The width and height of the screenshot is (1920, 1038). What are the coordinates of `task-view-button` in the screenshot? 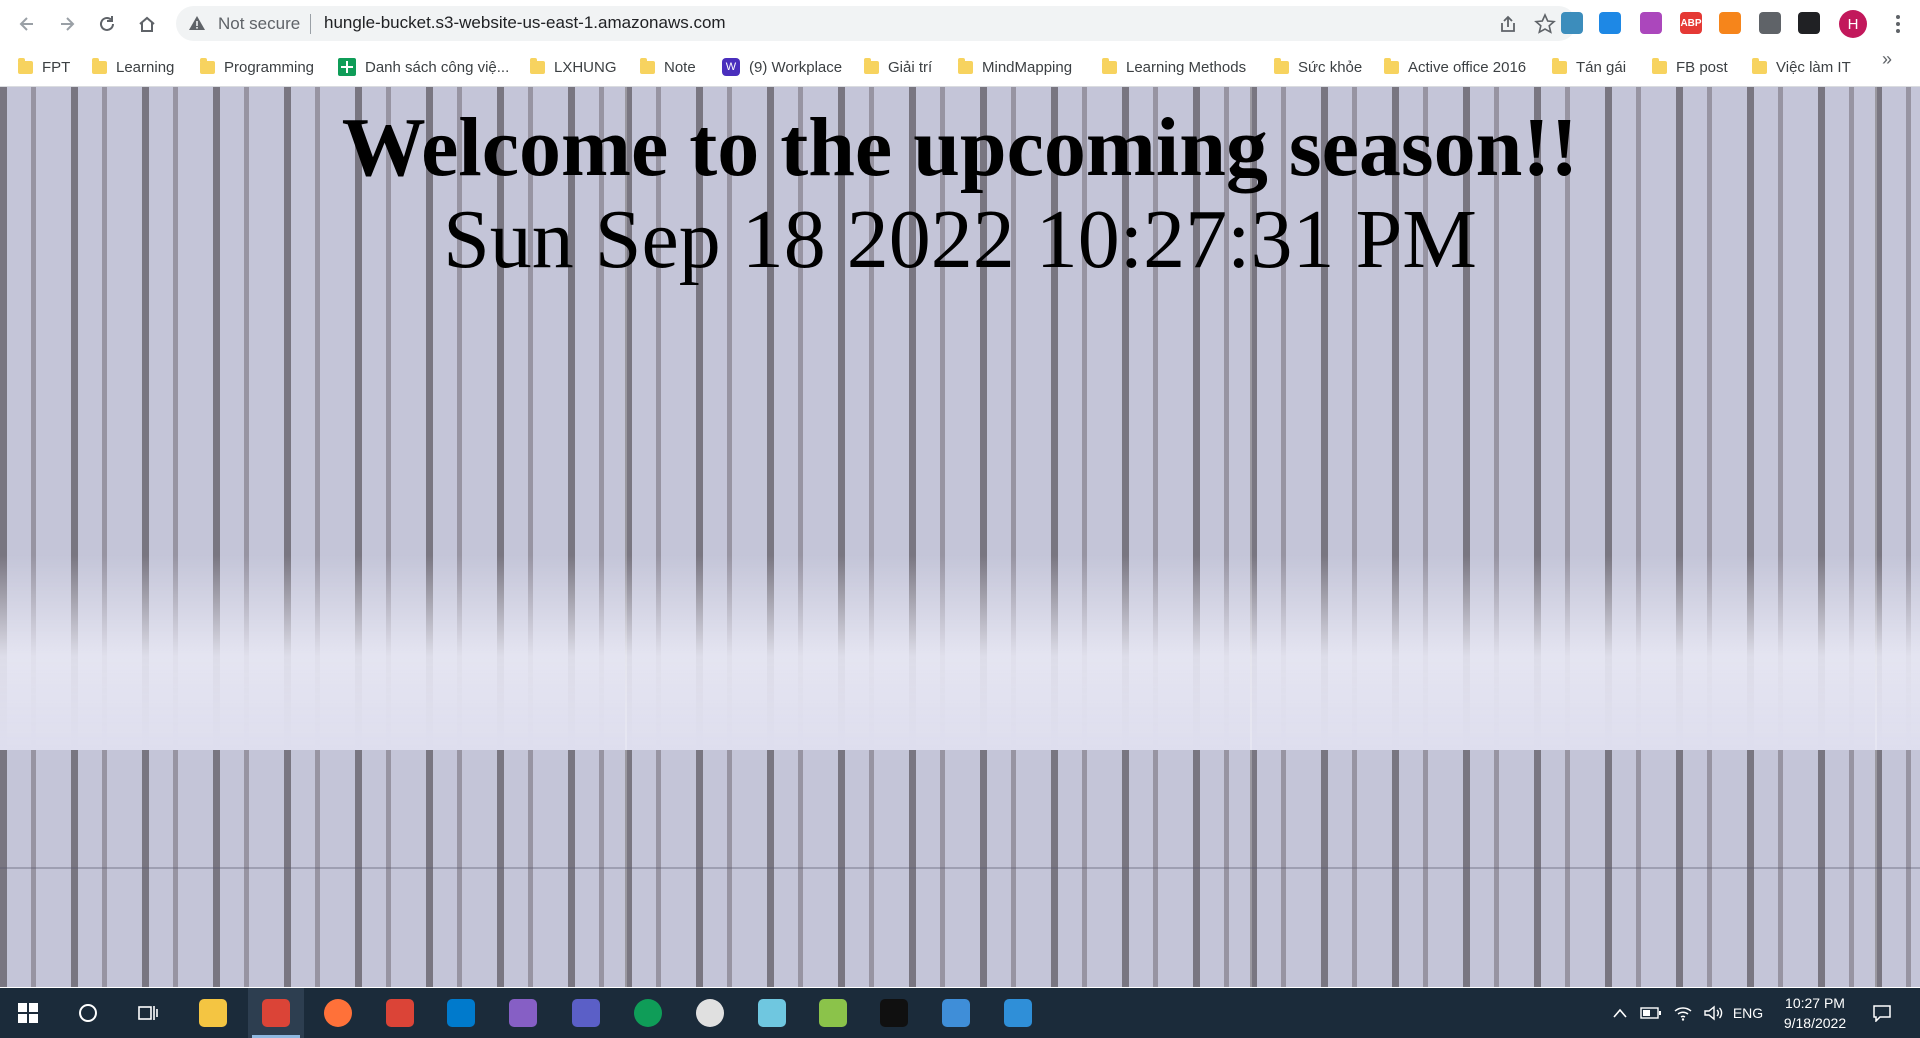 It's located at (148, 1013).